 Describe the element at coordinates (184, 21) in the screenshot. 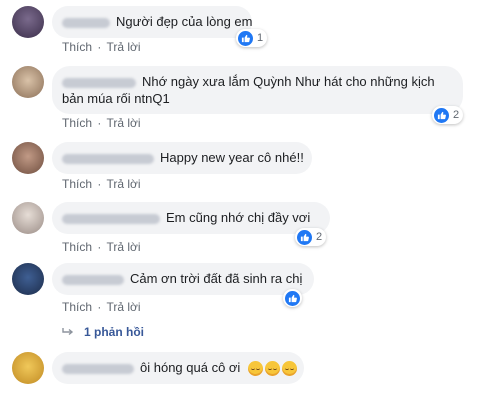

I see `comment-text: Người đẹp của lòng em` at that location.